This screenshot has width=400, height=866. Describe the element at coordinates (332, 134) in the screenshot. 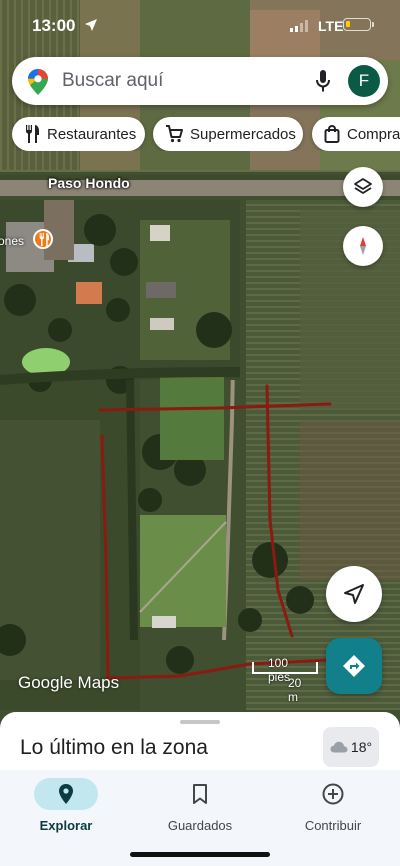

I see `shopping-bag-icon` at that location.